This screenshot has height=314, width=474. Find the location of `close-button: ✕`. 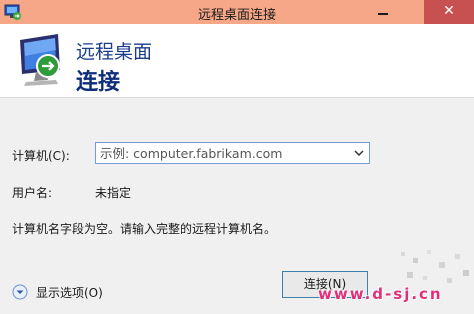

close-button: ✕ is located at coordinates (449, 12).